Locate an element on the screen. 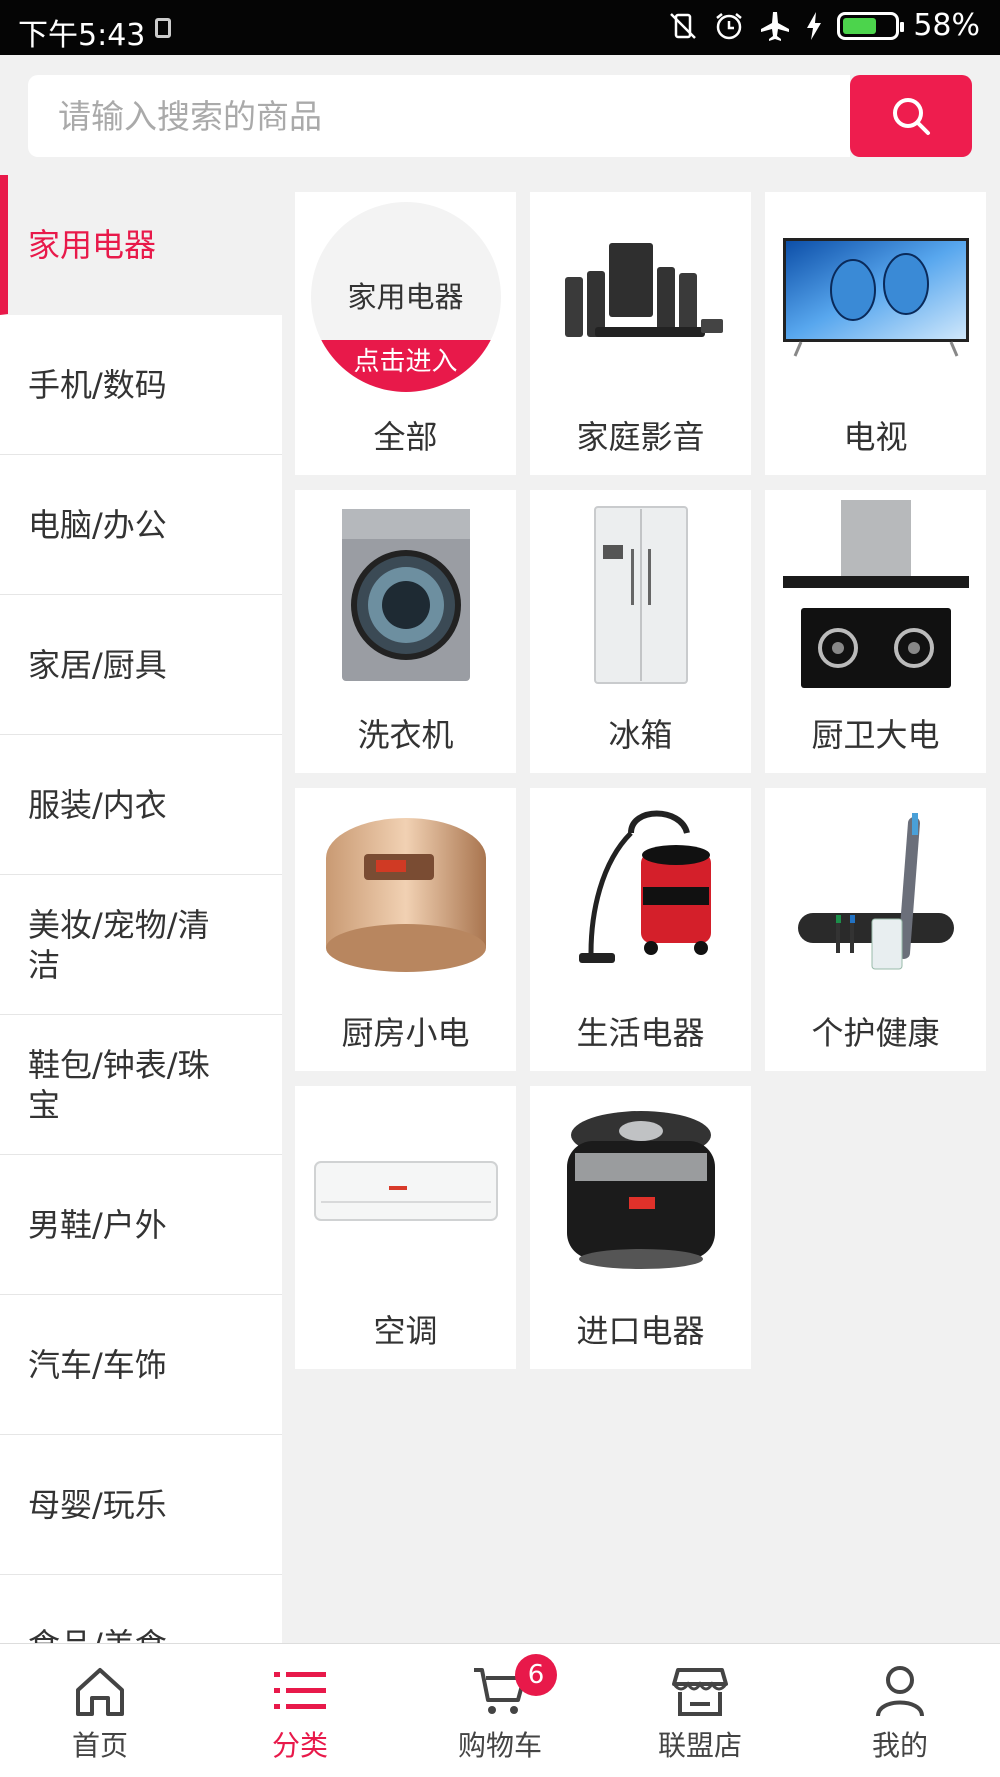 The image size is (1000, 1777). search-bar is located at coordinates (500, 115).